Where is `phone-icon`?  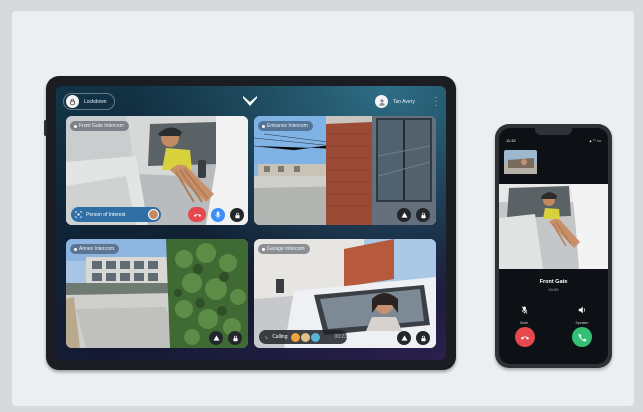
phone-icon is located at coordinates (582, 337).